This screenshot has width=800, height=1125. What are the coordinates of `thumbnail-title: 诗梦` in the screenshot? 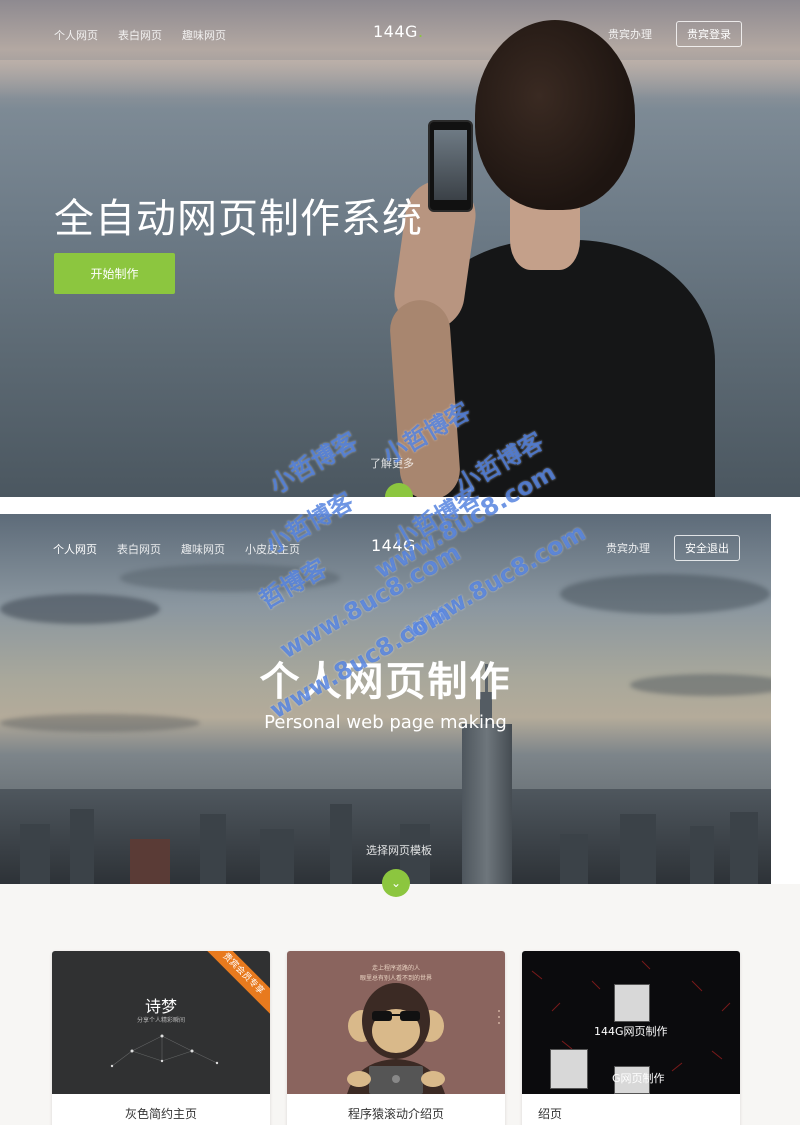 It's located at (160, 1006).